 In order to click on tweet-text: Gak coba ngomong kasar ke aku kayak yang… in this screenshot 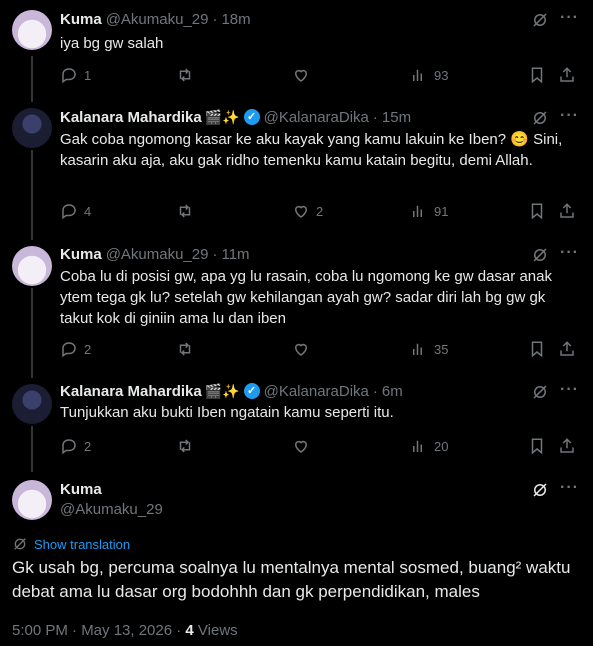, I will do `click(311, 150)`.